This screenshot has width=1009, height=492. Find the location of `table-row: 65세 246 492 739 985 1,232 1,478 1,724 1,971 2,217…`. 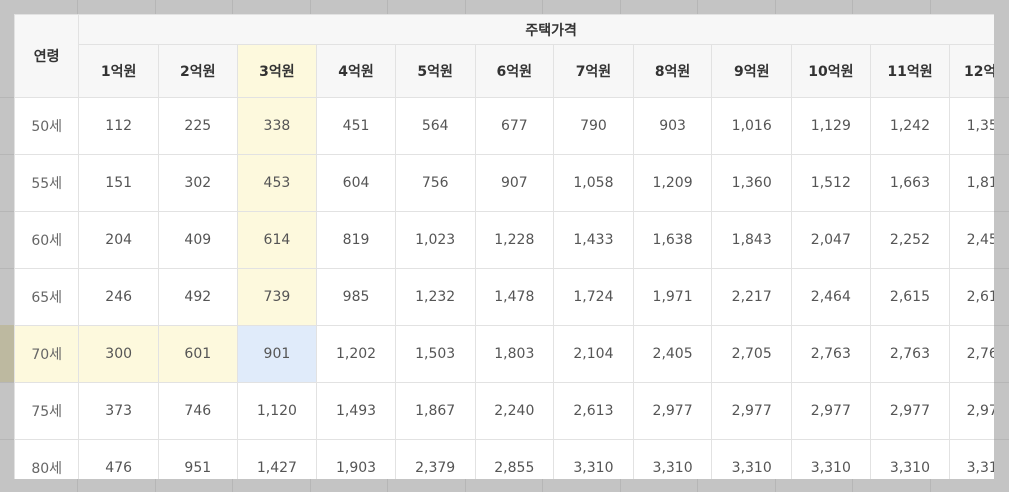

table-row: 65세 246 492 739 985 1,232 1,478 1,724 1,971 2,217… is located at coordinates (504, 297).